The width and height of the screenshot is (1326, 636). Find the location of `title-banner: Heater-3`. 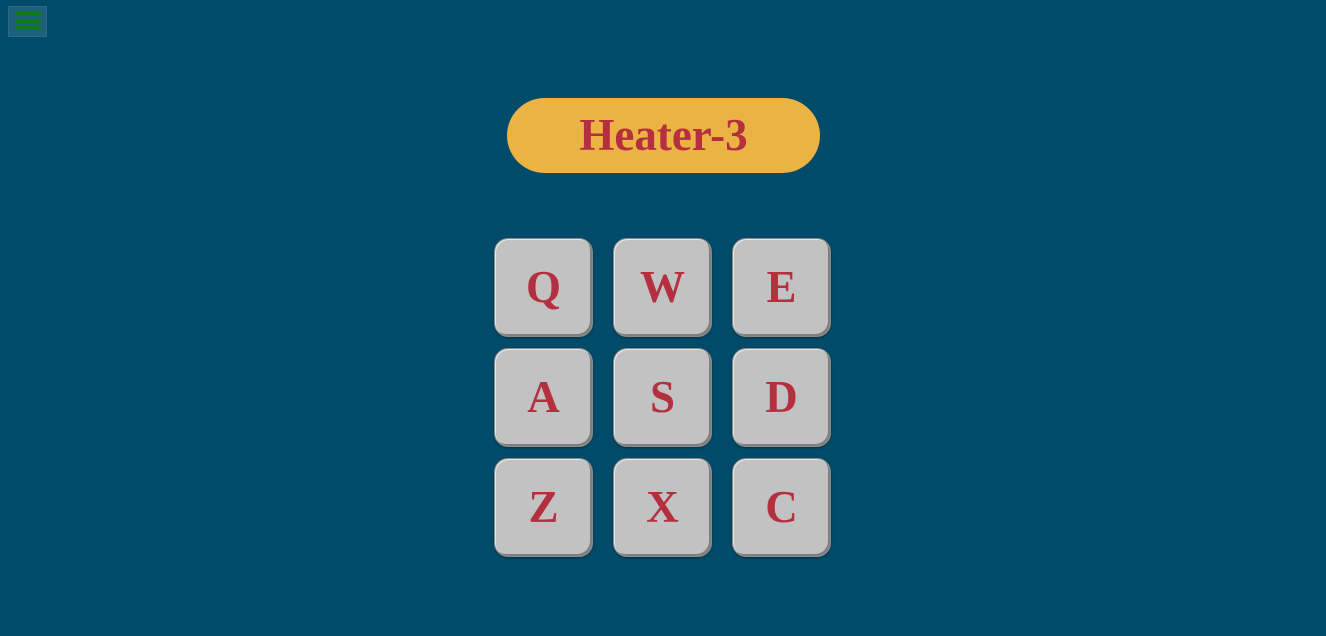

title-banner: Heater-3 is located at coordinates (663, 135).